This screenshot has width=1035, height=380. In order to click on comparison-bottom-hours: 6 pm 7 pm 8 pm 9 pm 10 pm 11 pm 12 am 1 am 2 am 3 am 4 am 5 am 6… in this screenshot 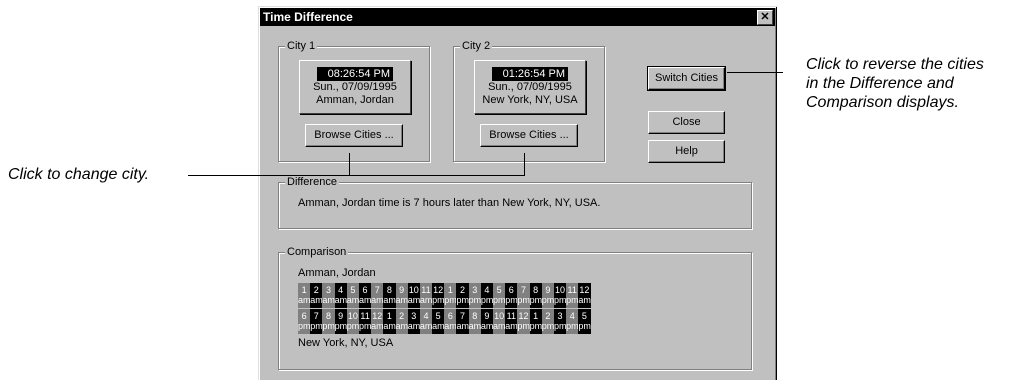, I will do `click(444, 321)`.